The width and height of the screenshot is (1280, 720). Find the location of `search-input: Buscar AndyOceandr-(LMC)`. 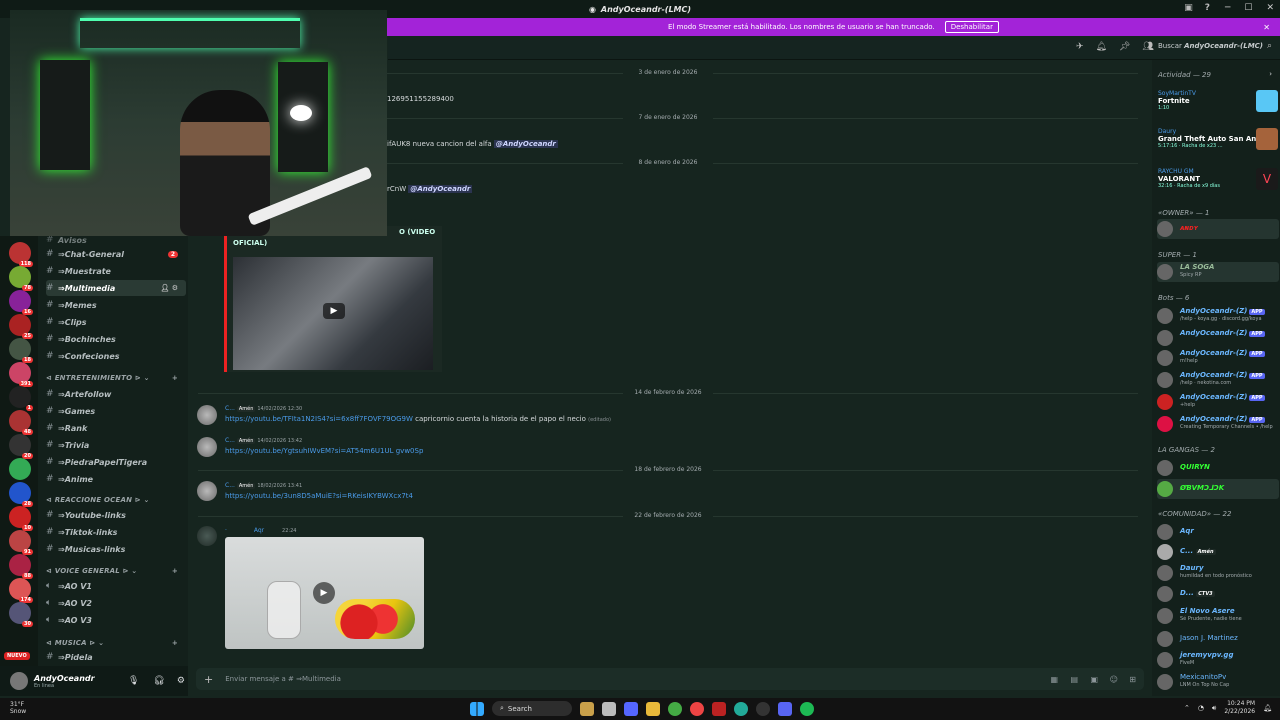

search-input: Buscar AndyOceandr-(LMC) is located at coordinates (1210, 46).